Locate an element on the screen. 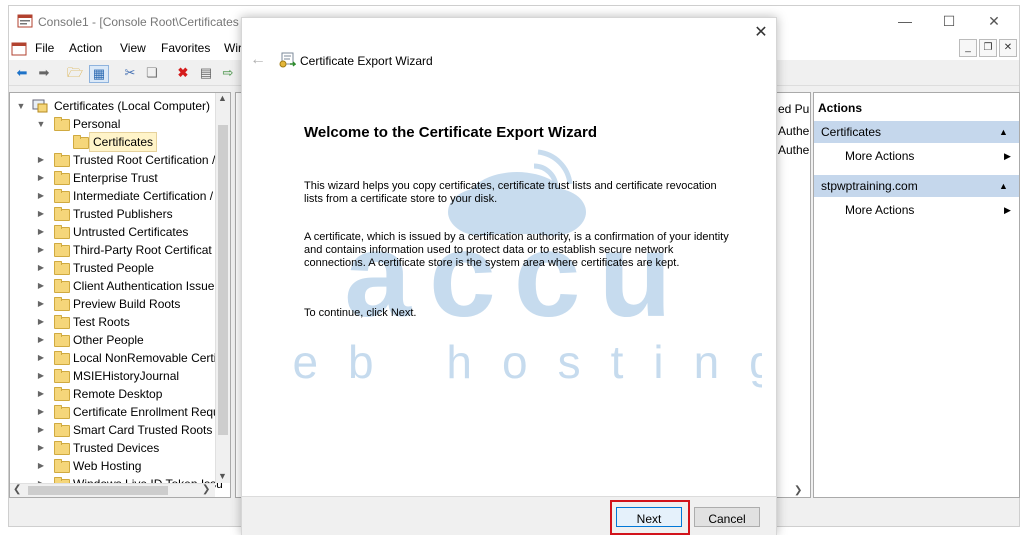  up-folder-icon: 🗁 is located at coordinates (75, 73).